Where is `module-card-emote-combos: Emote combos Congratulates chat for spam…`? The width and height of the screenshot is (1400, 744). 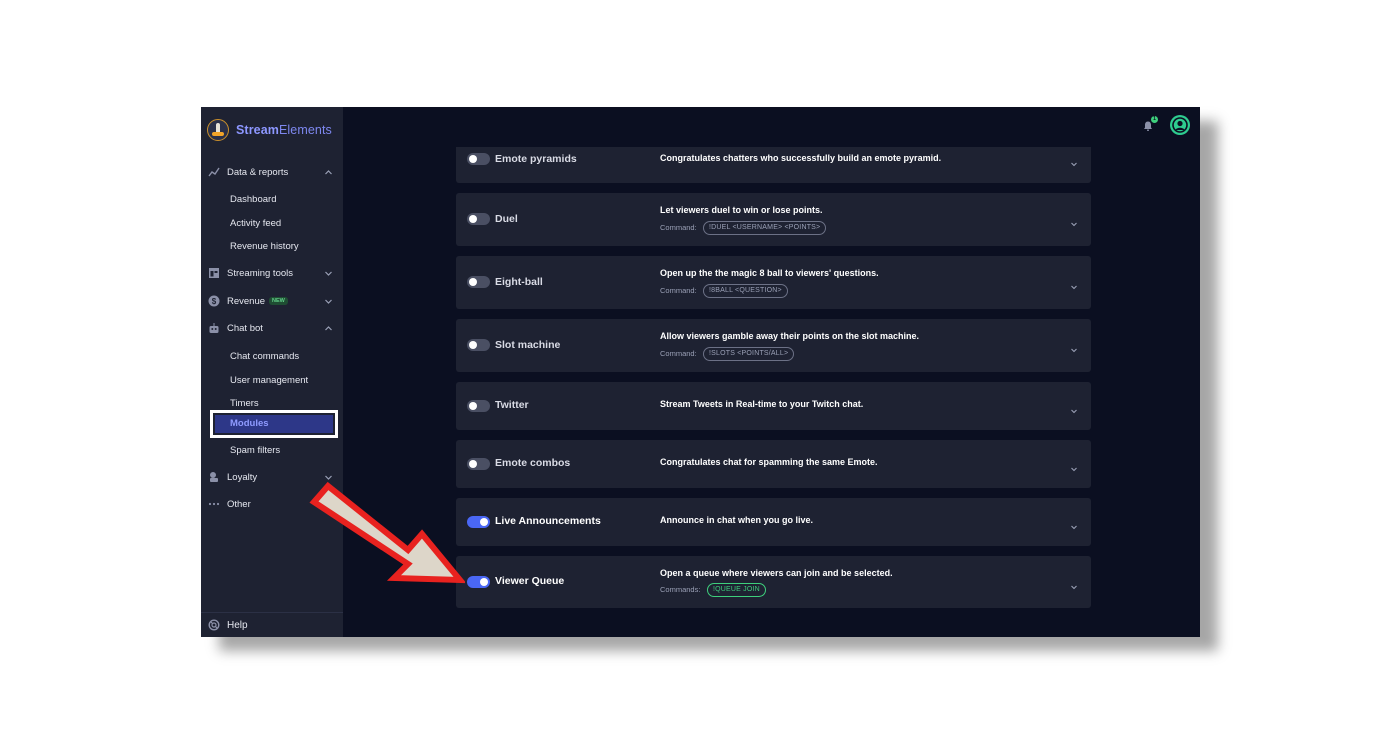
module-card-emote-combos: Emote combos Congratulates chat for spam… is located at coordinates (773, 464).